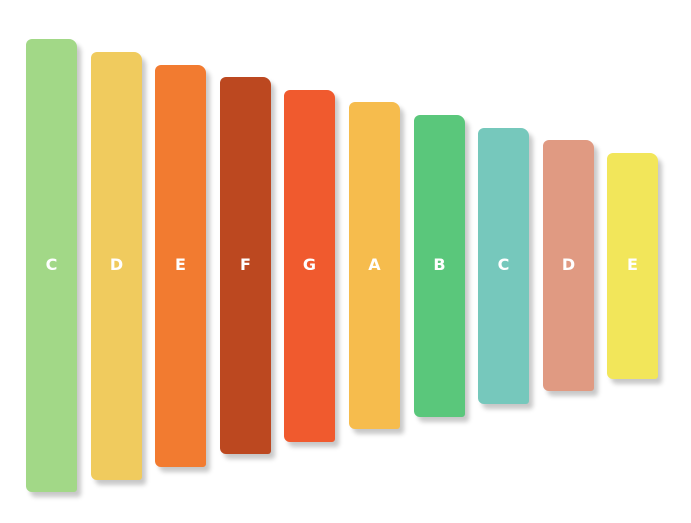 The width and height of the screenshot is (691, 523). I want to click on xylophone-bar-b: B, so click(439, 266).